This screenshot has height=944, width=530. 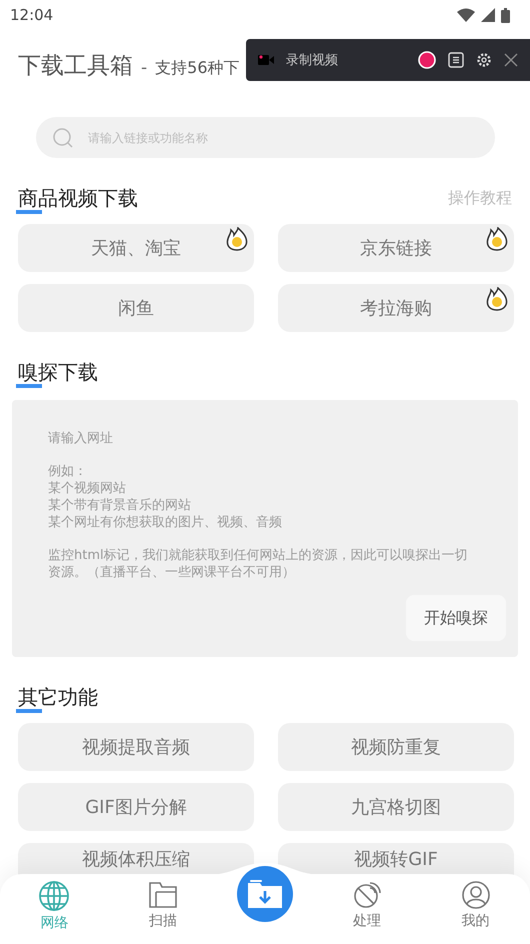 What do you see at coordinates (488, 15) in the screenshot?
I see `signal-icon` at bounding box center [488, 15].